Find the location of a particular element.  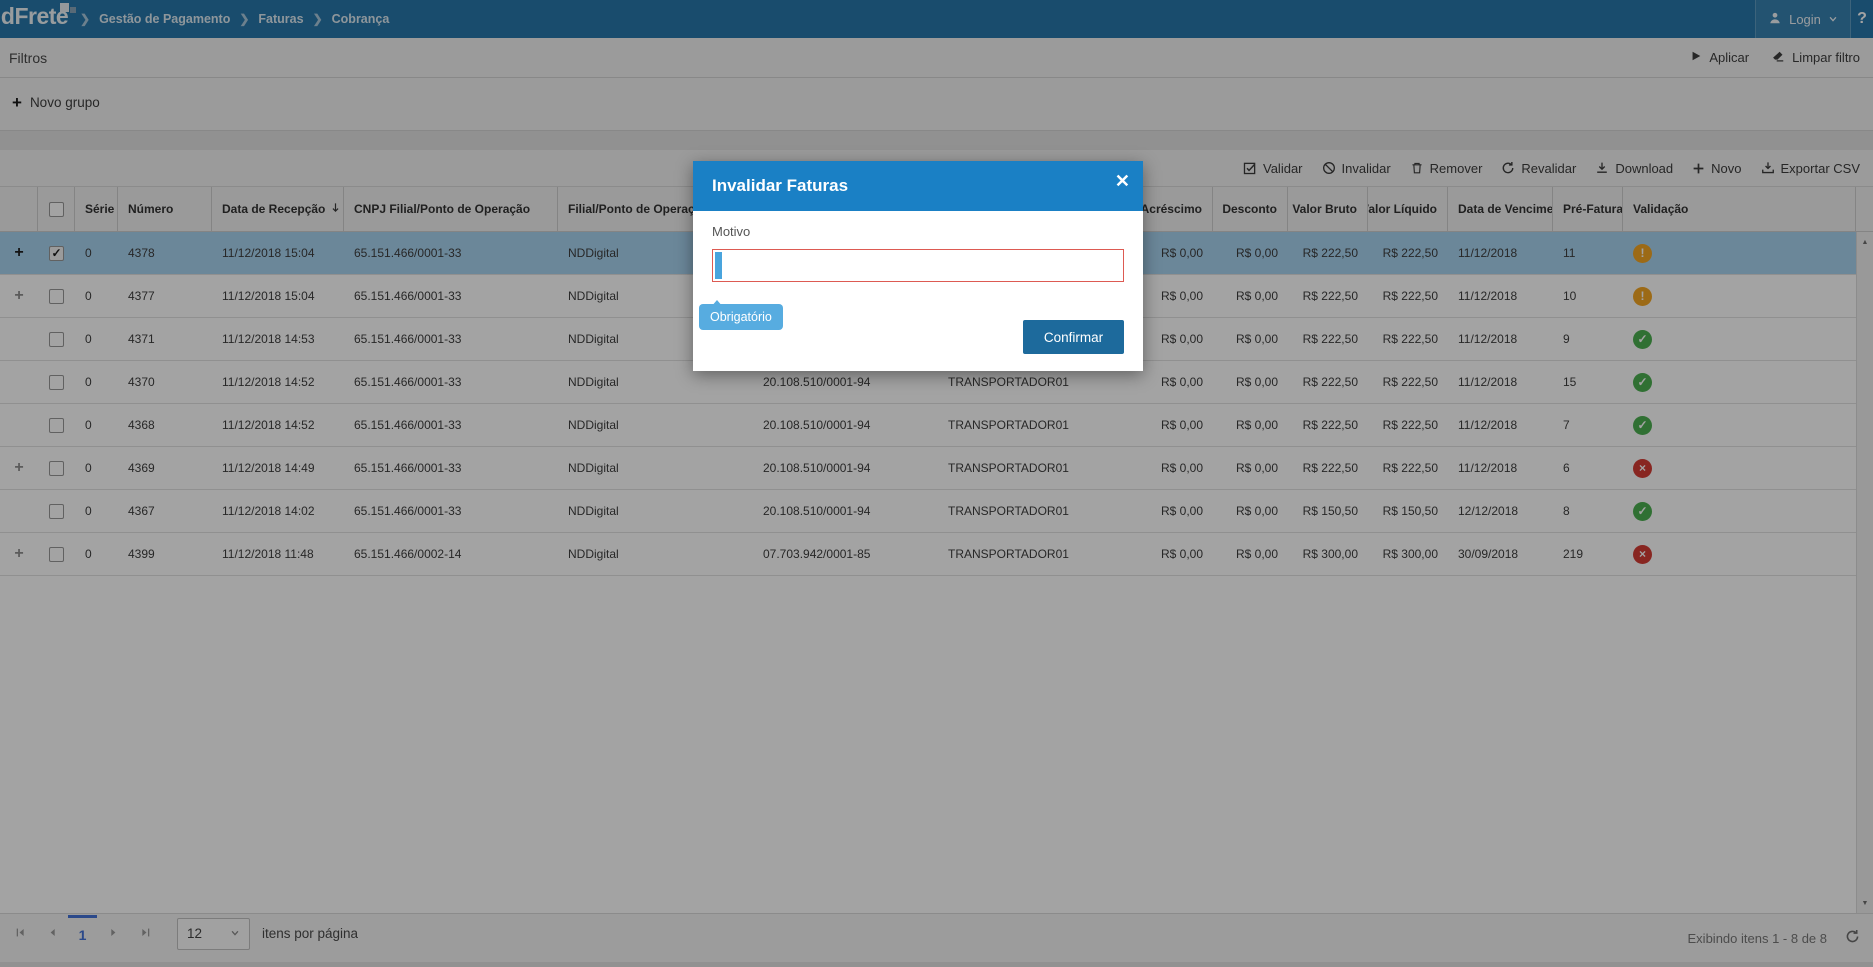

confirm-button: Confirmar is located at coordinates (1073, 337).